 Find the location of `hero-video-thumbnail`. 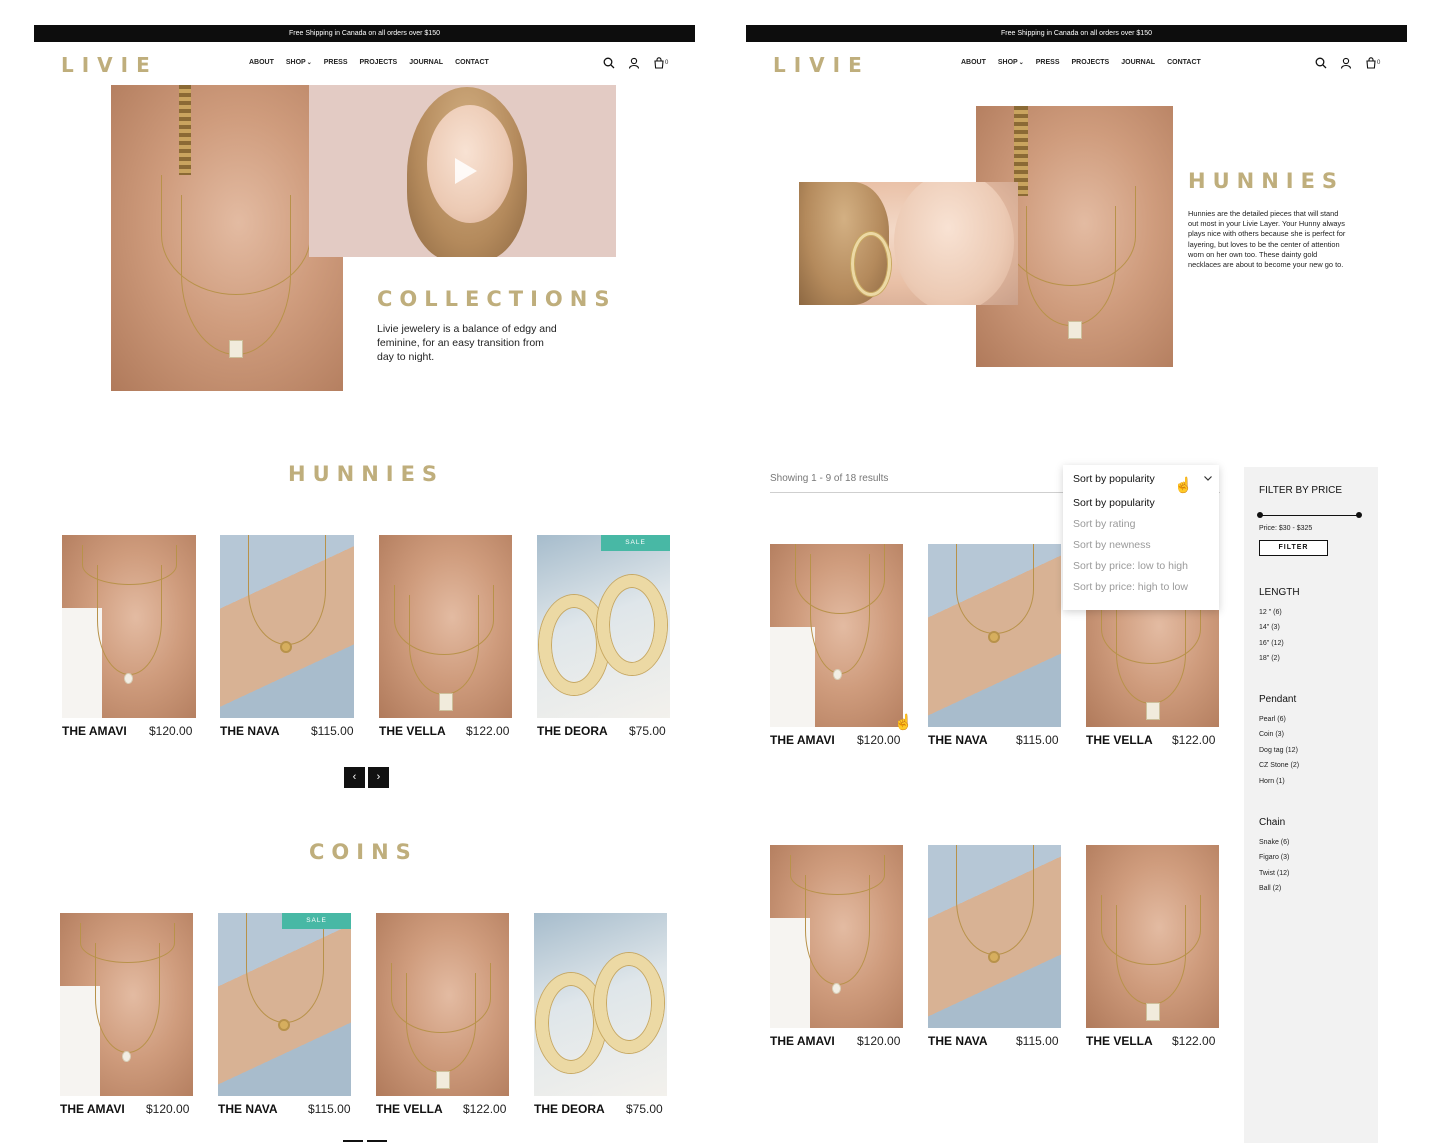

hero-video-thumbnail is located at coordinates (462, 171).